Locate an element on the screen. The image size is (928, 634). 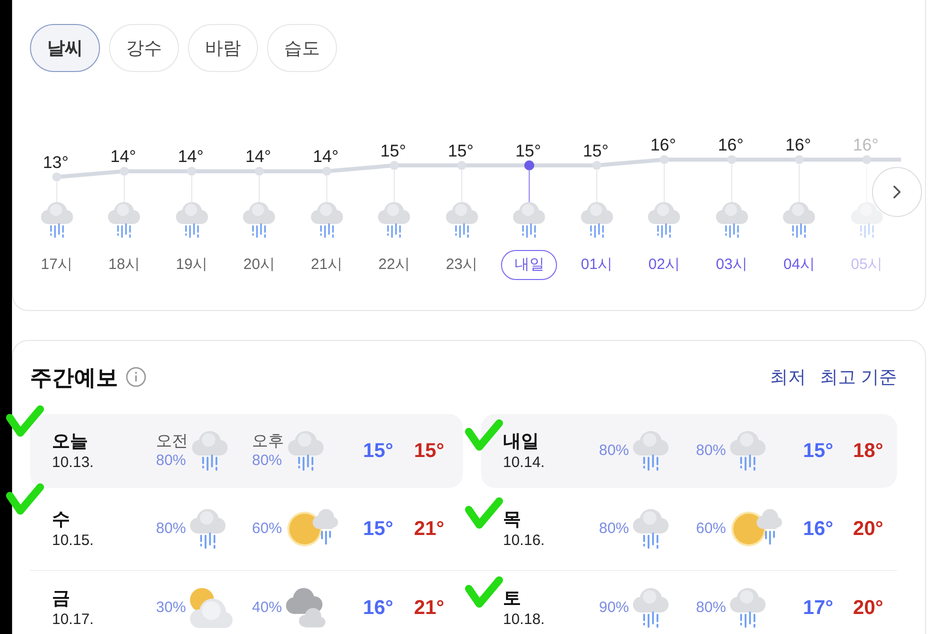
sun-rain-cloud-icon is located at coordinates (756, 529).